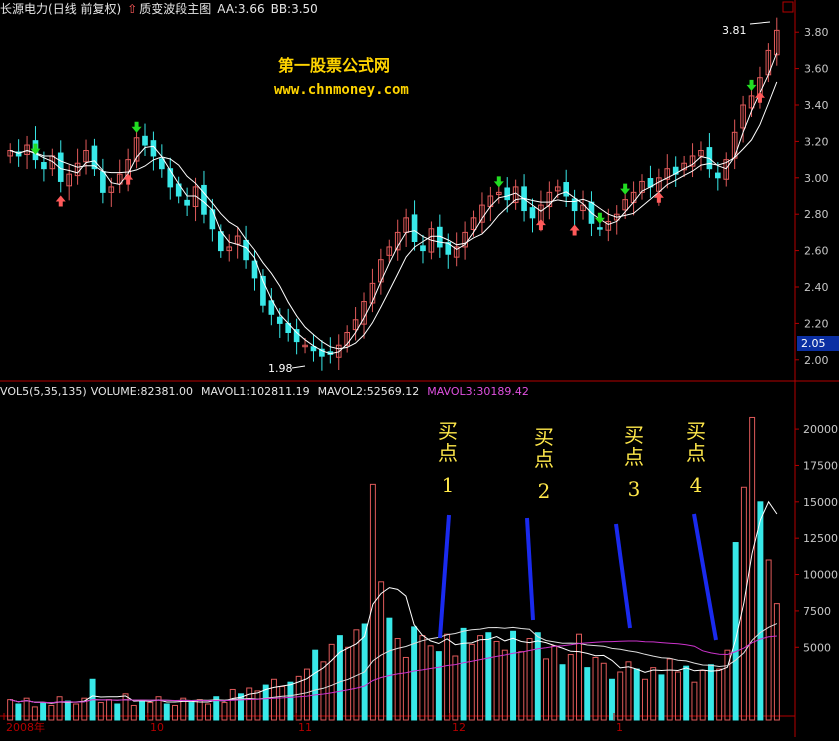  I want to click on date-axis-label: 11, so click(305, 727).